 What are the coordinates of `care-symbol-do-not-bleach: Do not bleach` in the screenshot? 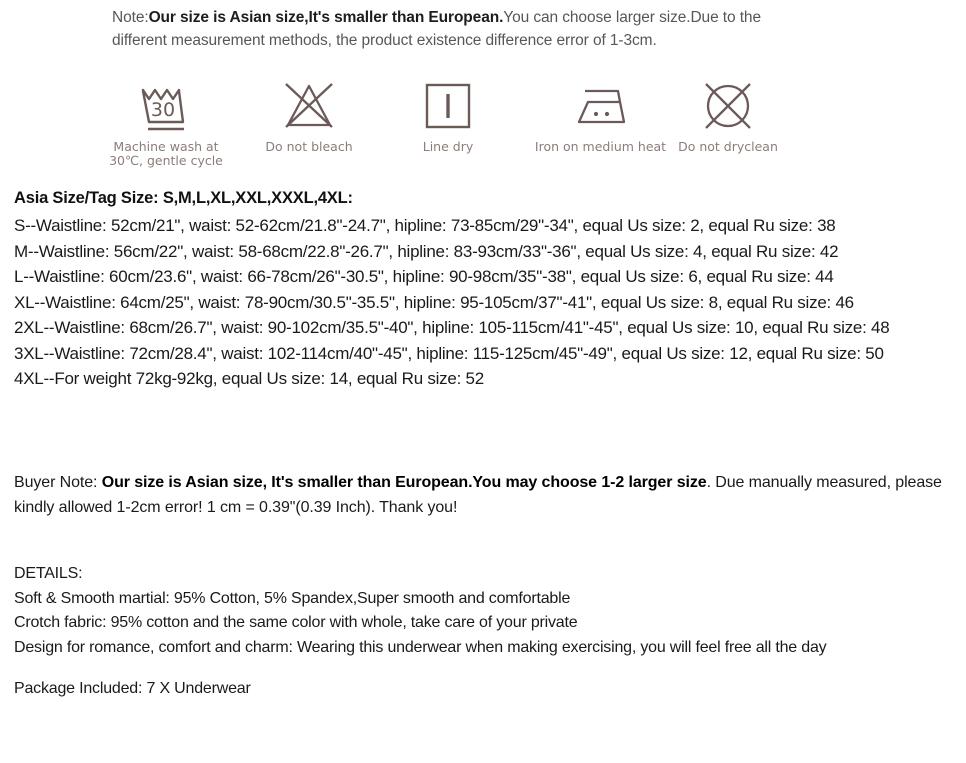 It's located at (309, 116).